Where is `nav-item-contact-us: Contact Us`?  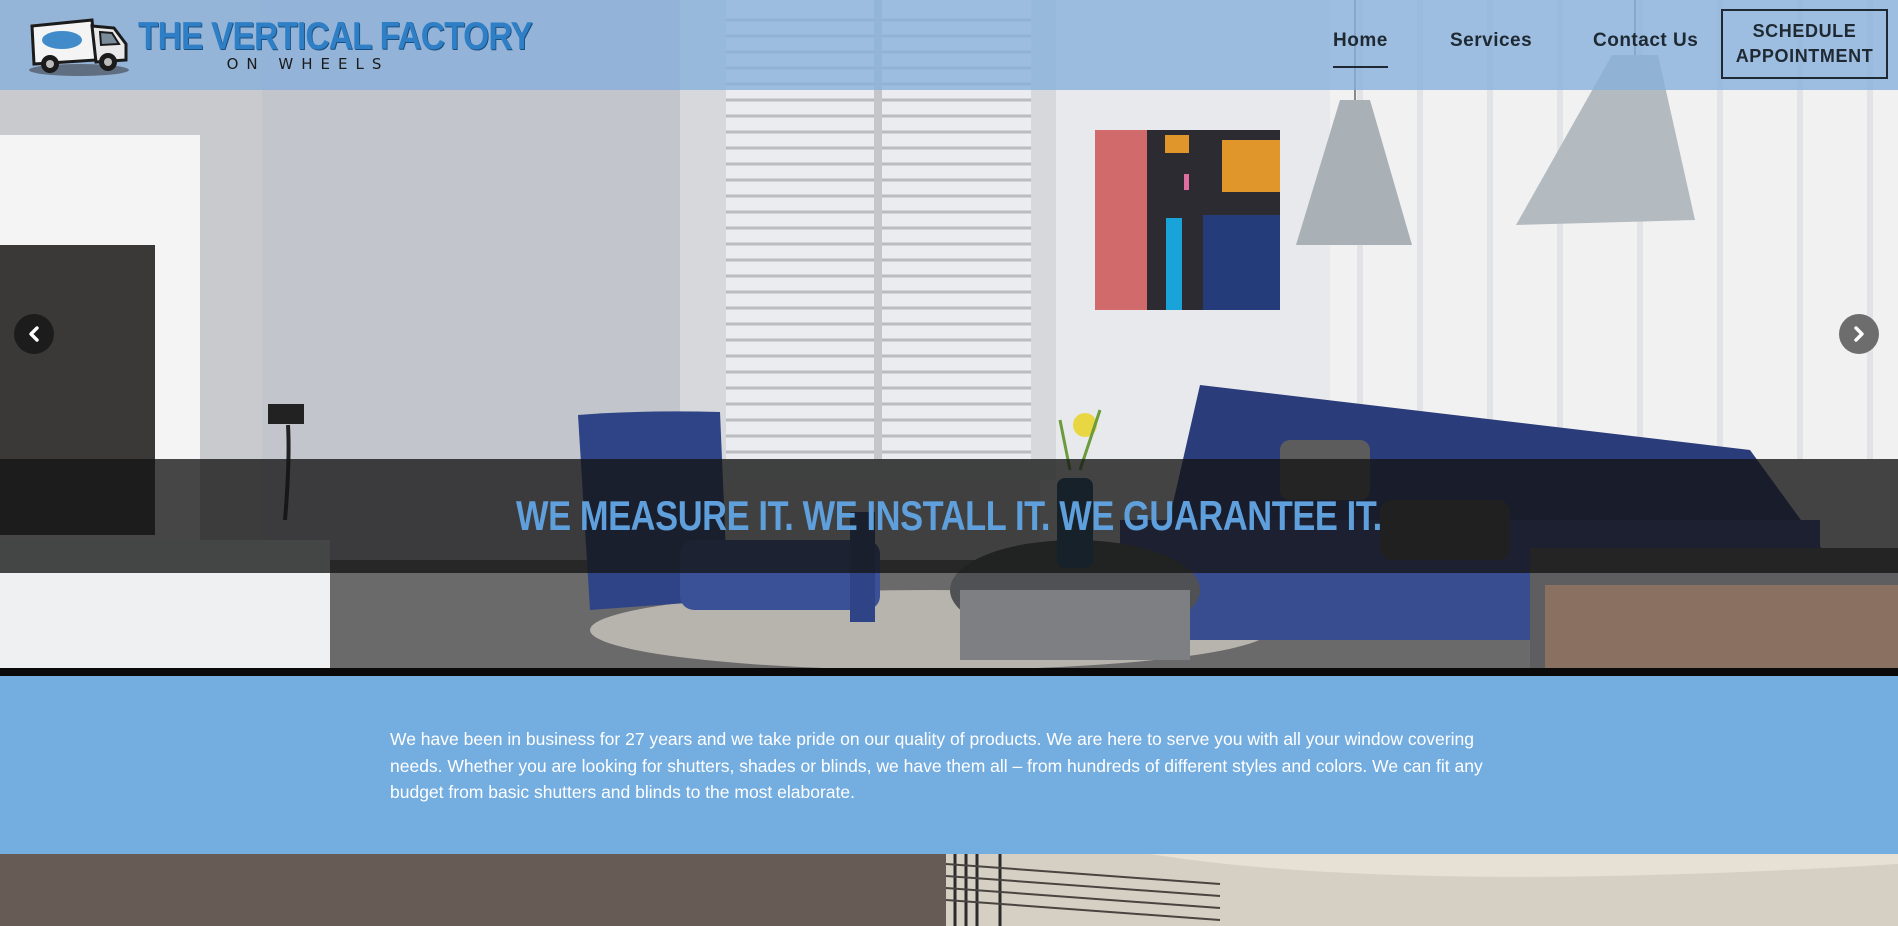
nav-item-contact-us: Contact Us is located at coordinates (1645, 41).